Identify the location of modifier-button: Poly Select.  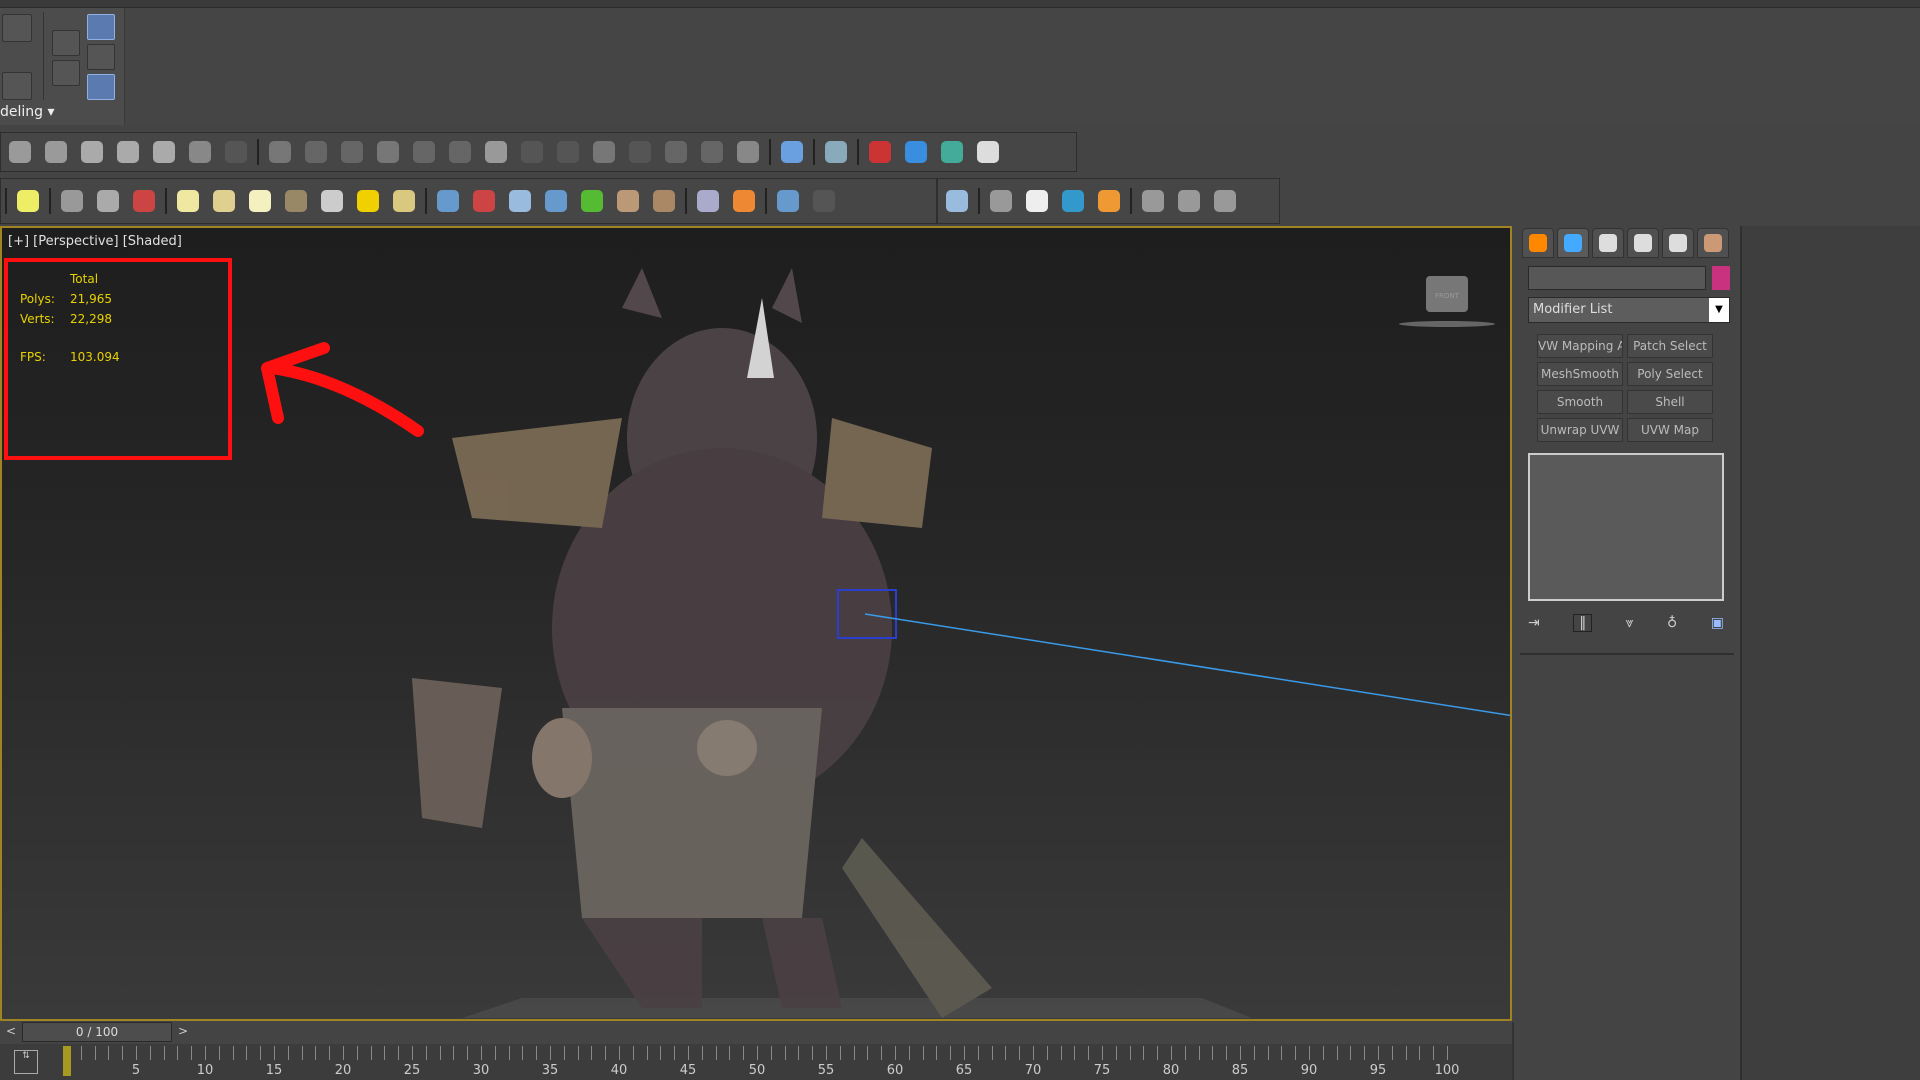
(1670, 374).